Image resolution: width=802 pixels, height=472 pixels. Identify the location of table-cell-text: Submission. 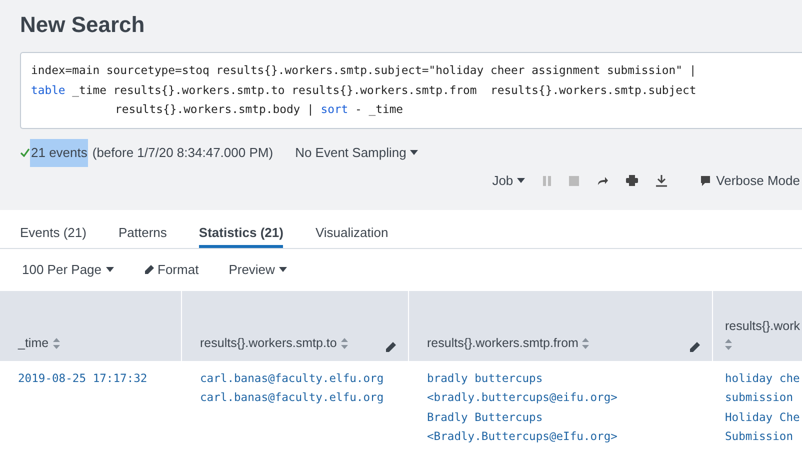
(759, 437).